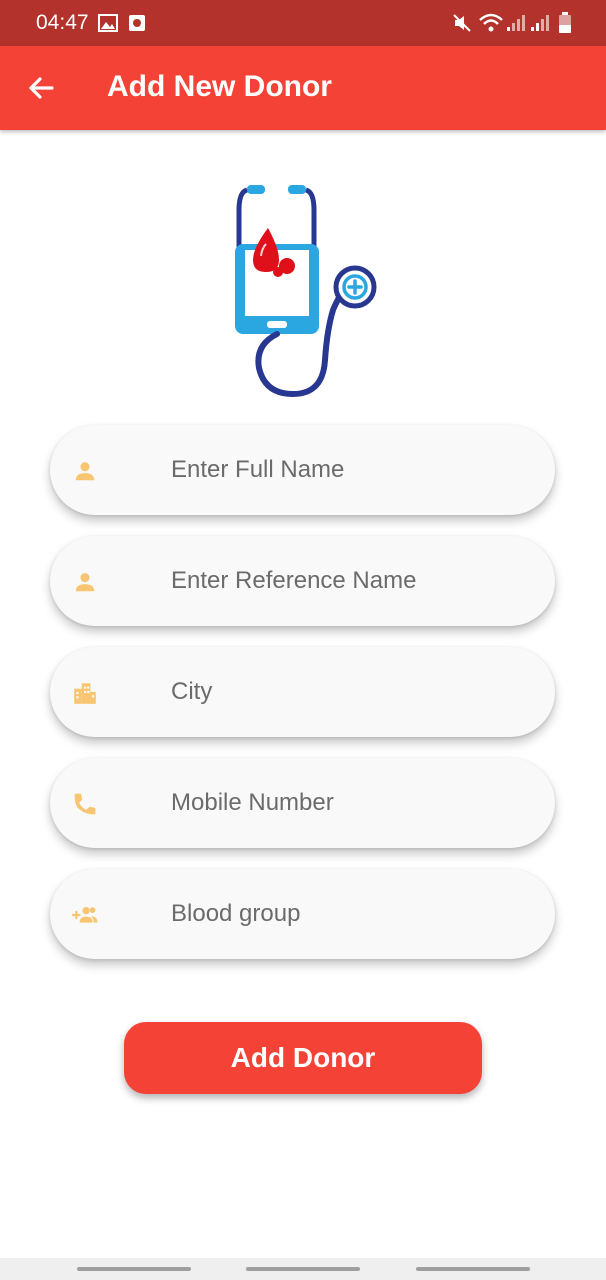  I want to click on wifi-icon, so click(491, 22).